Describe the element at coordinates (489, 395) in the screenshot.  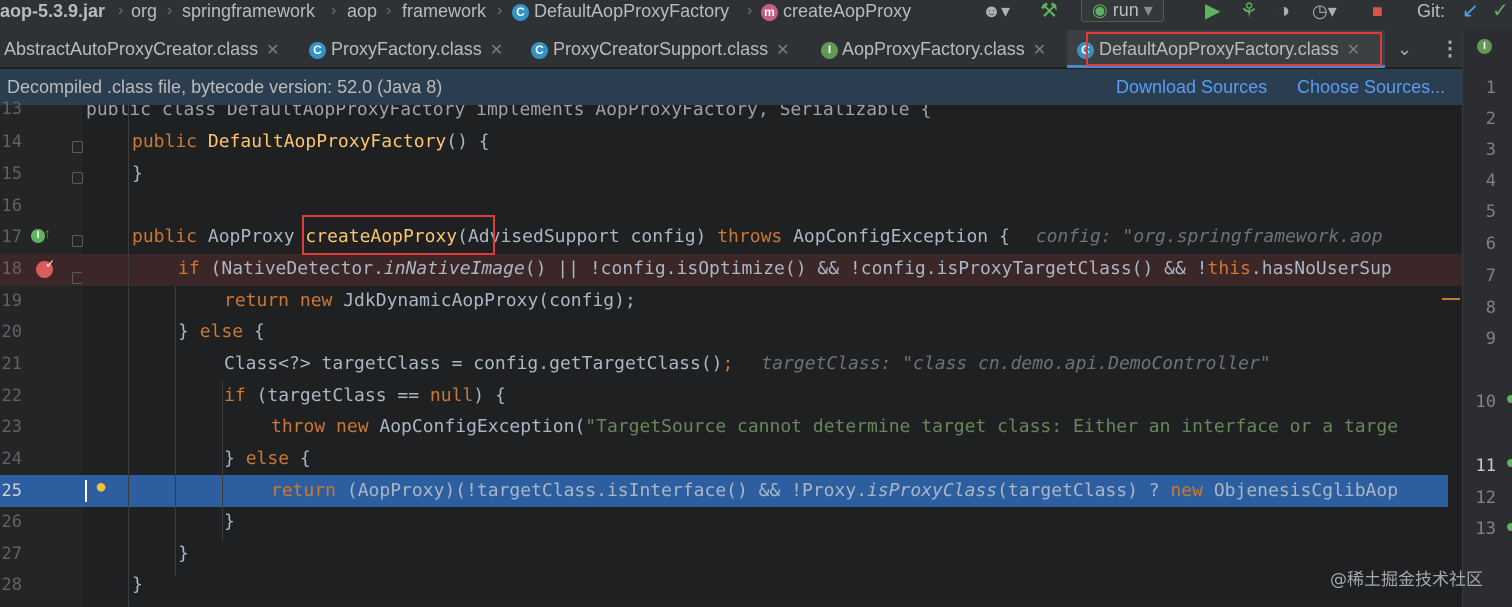
I see `code-token: ) {` at that location.